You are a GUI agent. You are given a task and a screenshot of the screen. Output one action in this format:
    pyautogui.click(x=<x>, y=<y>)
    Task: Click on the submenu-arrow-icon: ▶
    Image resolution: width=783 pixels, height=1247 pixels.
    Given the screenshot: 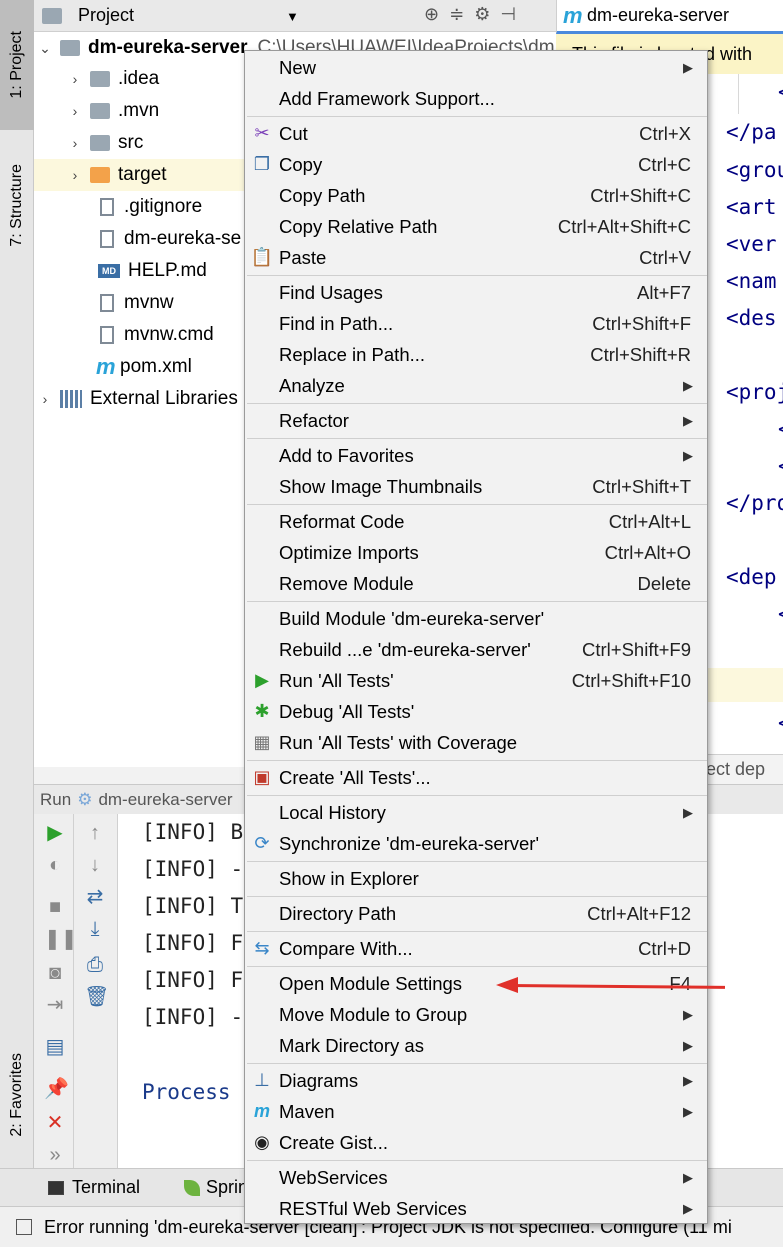 What is the action you would take?
    pyautogui.click(x=688, y=1080)
    